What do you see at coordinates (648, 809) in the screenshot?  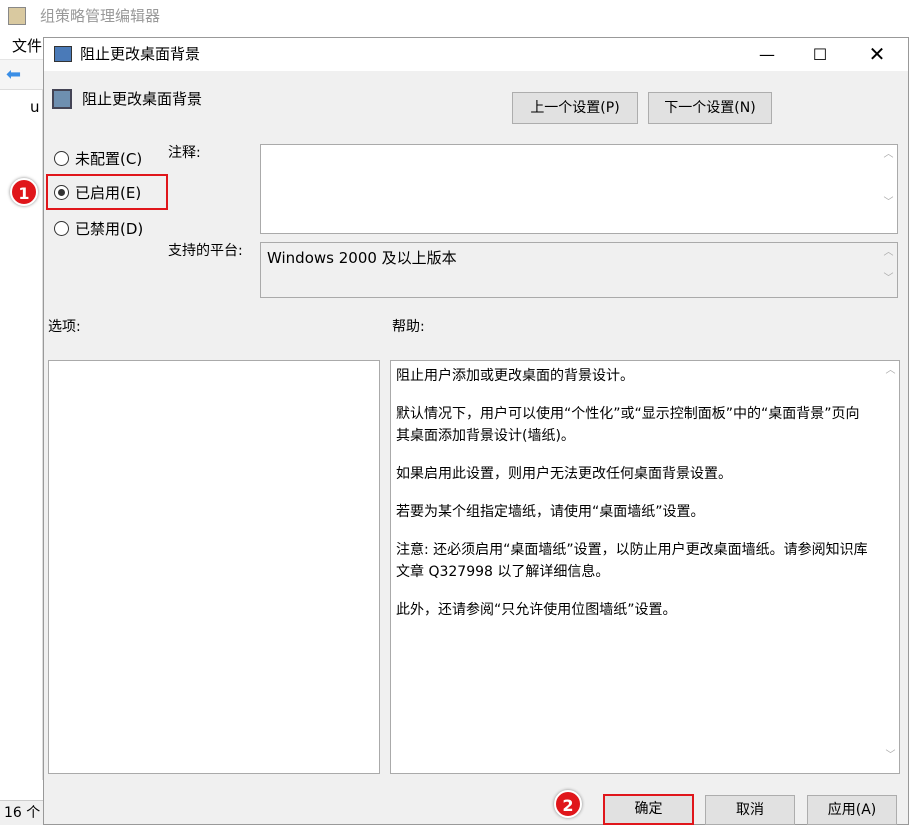 I see `ok-button: 确定` at bounding box center [648, 809].